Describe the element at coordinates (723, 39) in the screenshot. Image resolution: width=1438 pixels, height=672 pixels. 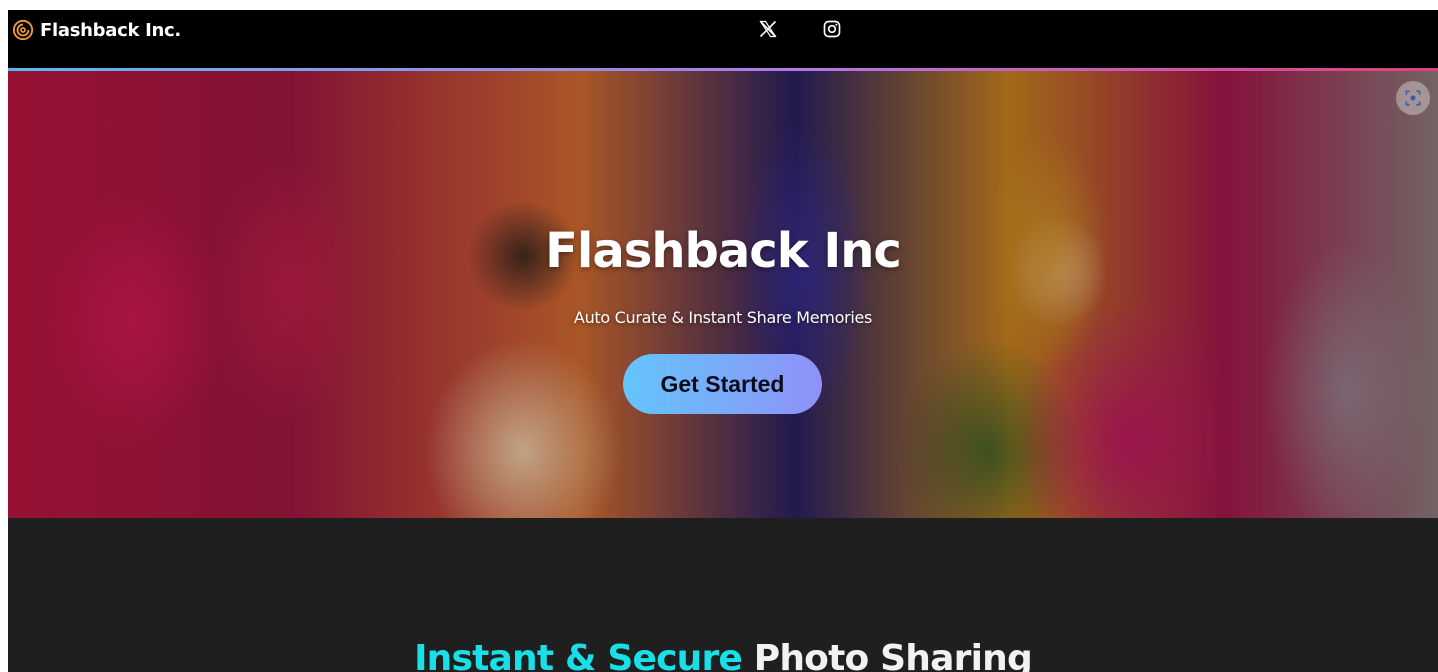
I see `top-navbar: Flashback Inc.` at that location.